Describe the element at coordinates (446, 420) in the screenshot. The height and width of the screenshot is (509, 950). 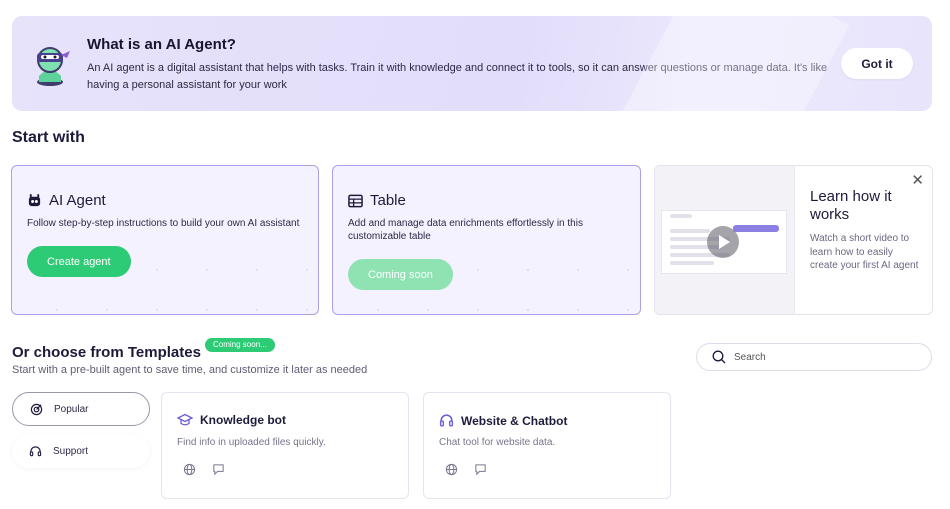
I see `headphones-icon` at that location.